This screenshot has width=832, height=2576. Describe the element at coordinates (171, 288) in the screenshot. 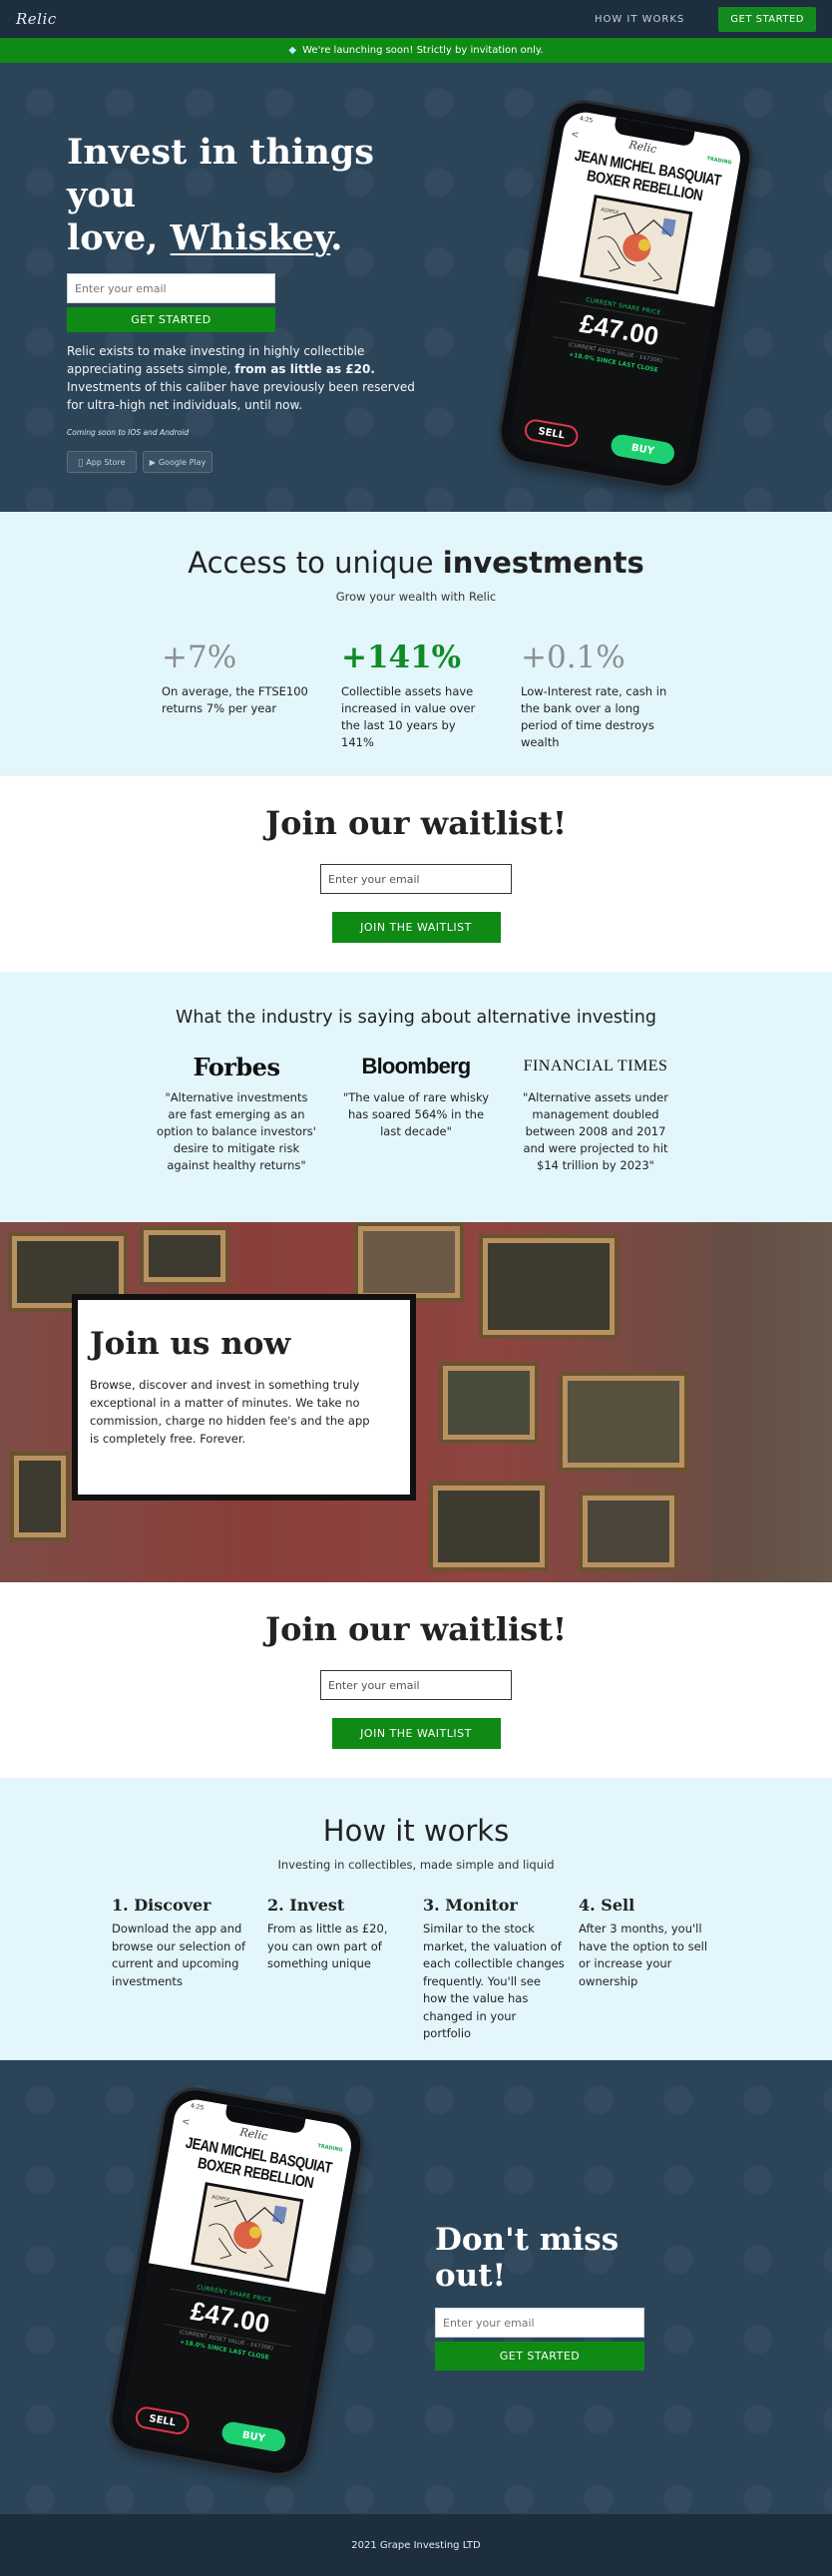

I see `hero-email-input` at that location.